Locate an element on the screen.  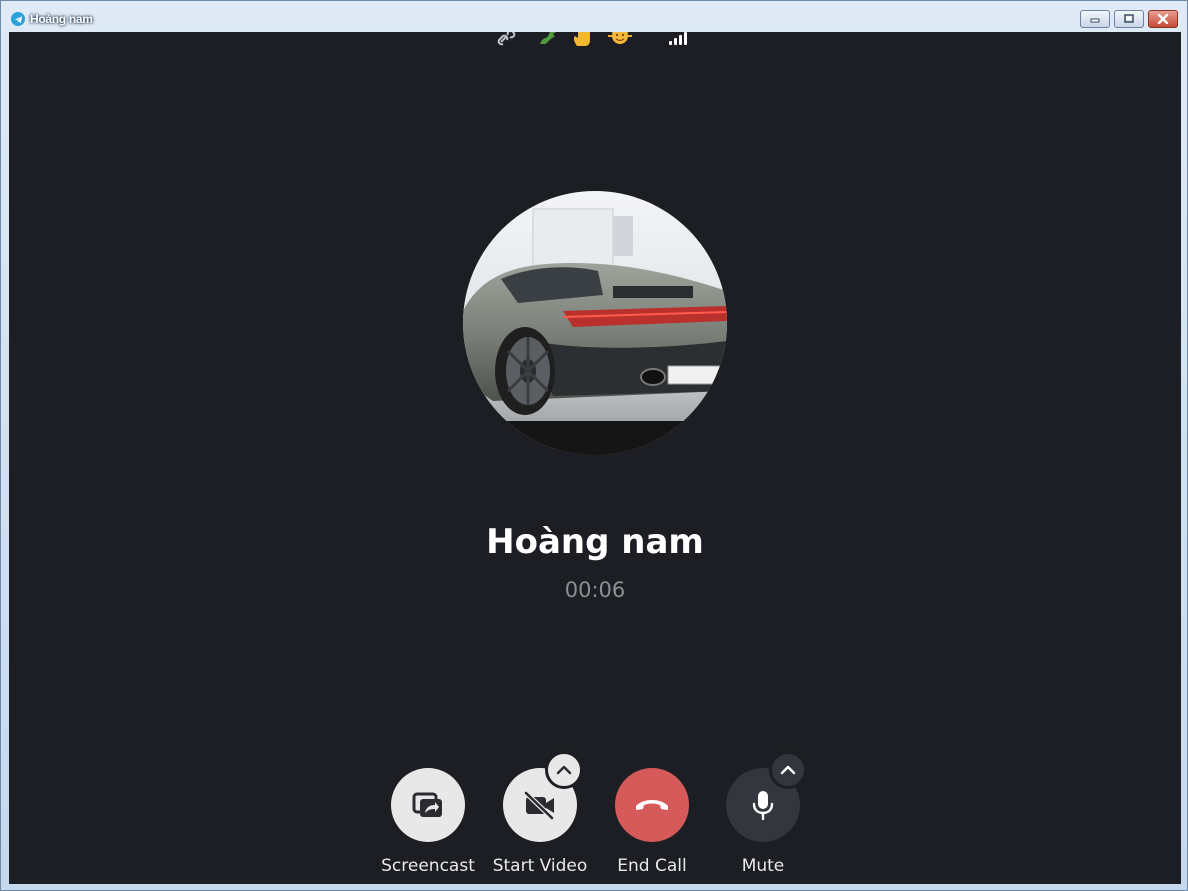
screencast-icon is located at coordinates (427, 804).